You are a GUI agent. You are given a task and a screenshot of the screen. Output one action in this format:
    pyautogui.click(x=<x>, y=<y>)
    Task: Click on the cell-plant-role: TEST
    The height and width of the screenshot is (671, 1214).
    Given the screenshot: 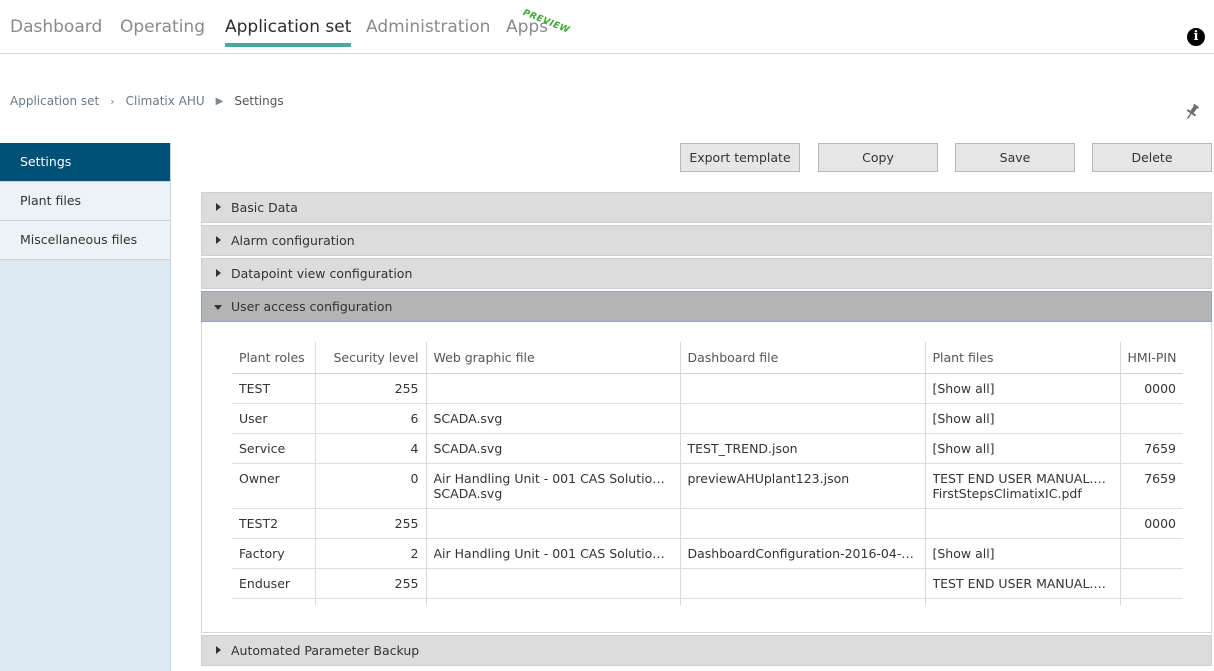 What is the action you would take?
    pyautogui.click(x=274, y=388)
    